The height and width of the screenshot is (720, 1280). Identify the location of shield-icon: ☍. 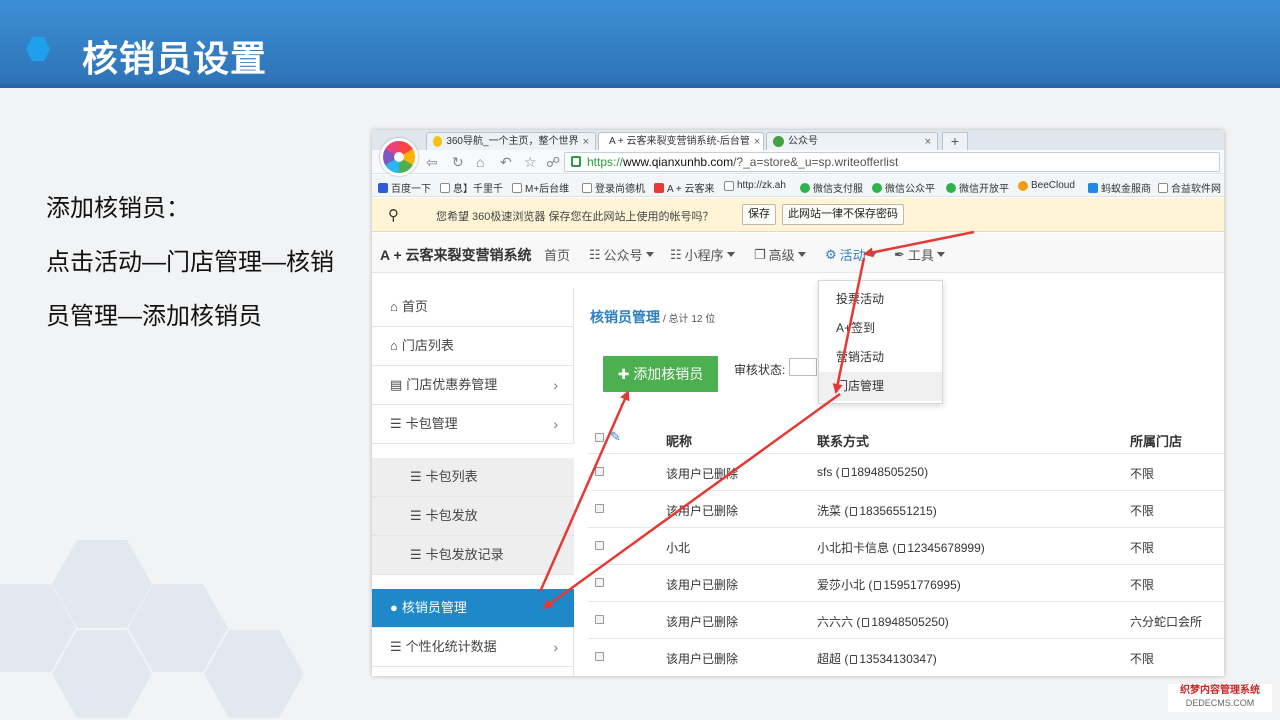
(553, 162).